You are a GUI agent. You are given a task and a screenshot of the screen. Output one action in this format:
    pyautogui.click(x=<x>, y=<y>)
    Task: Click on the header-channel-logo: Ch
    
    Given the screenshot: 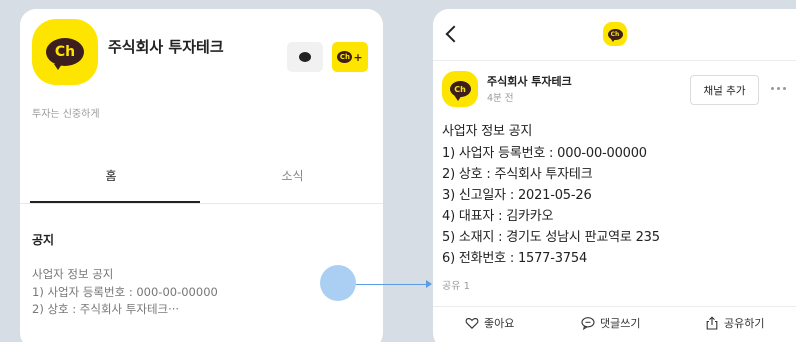 What is the action you would take?
    pyautogui.click(x=615, y=34)
    